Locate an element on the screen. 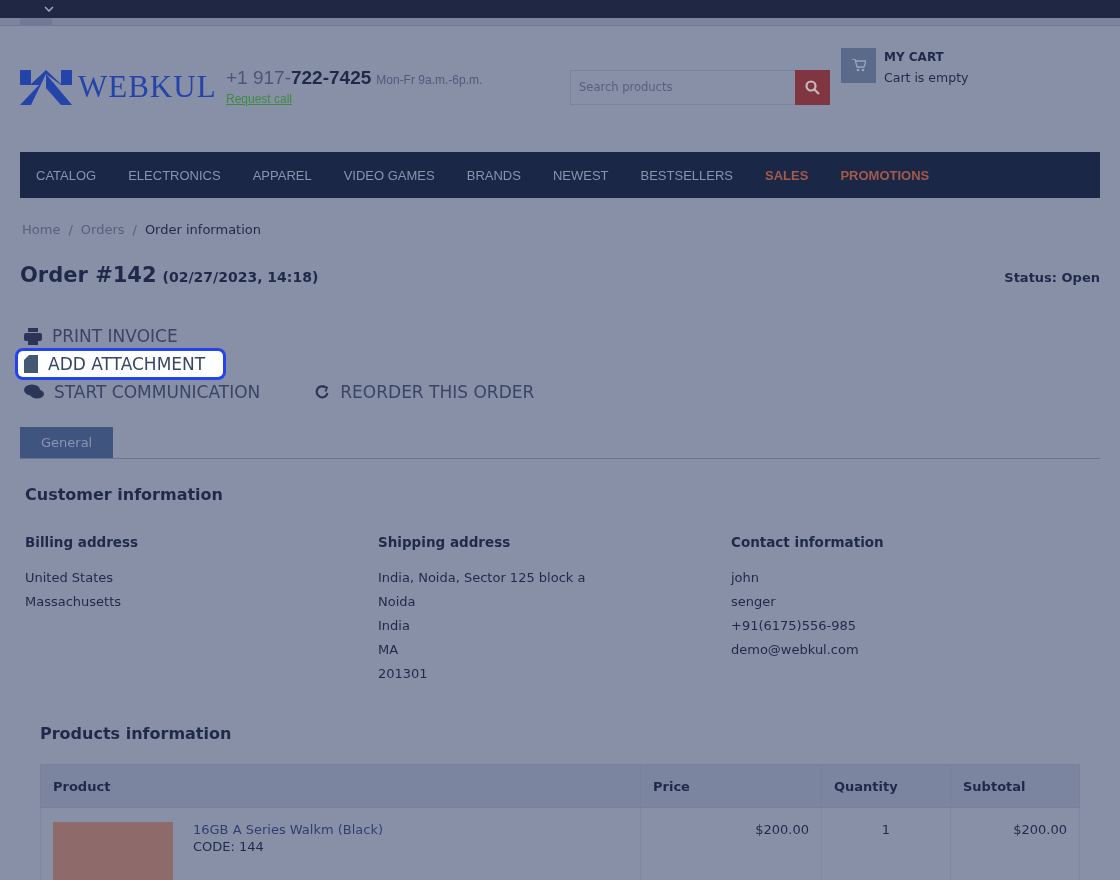 The height and width of the screenshot is (880, 1120). menu-item: PROMOTIONS is located at coordinates (885, 175).